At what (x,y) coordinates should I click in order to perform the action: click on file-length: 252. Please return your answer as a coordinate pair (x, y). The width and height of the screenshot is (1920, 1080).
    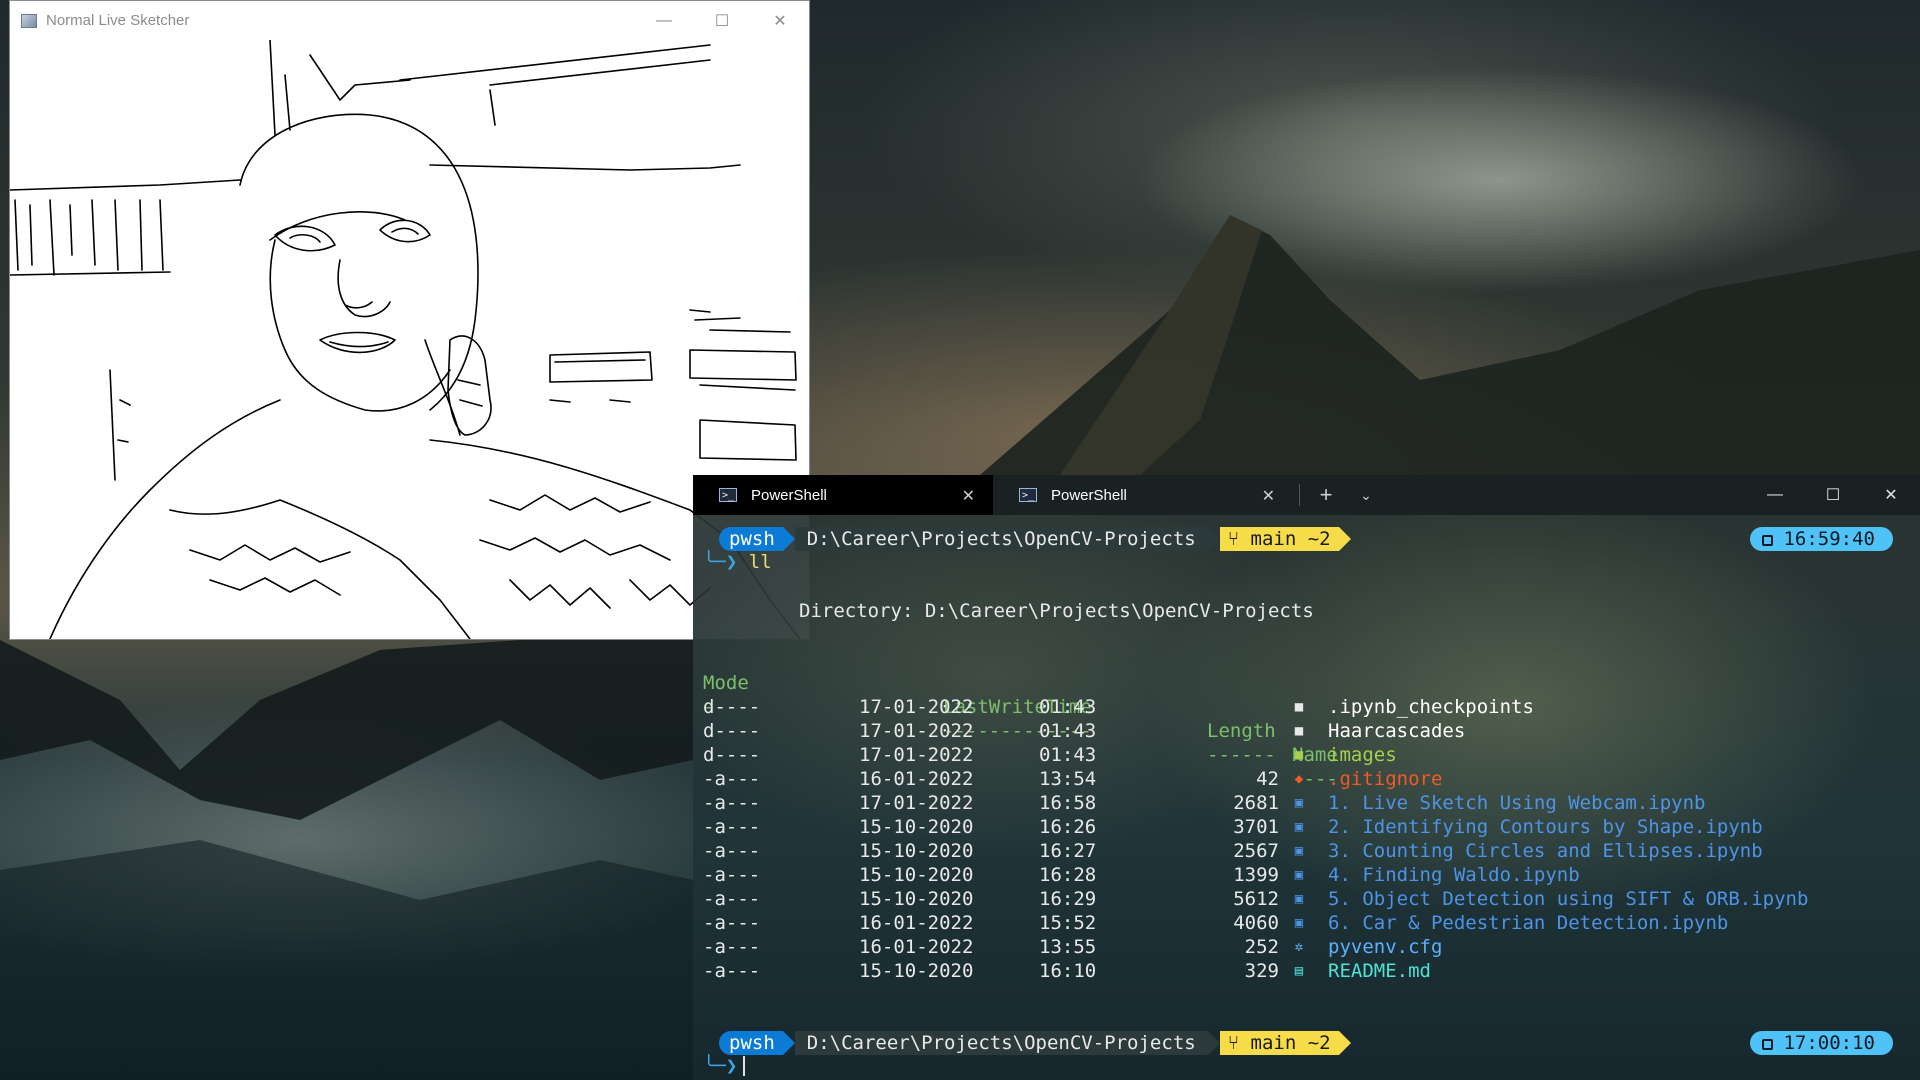
    Looking at the image, I should click on (1261, 947).